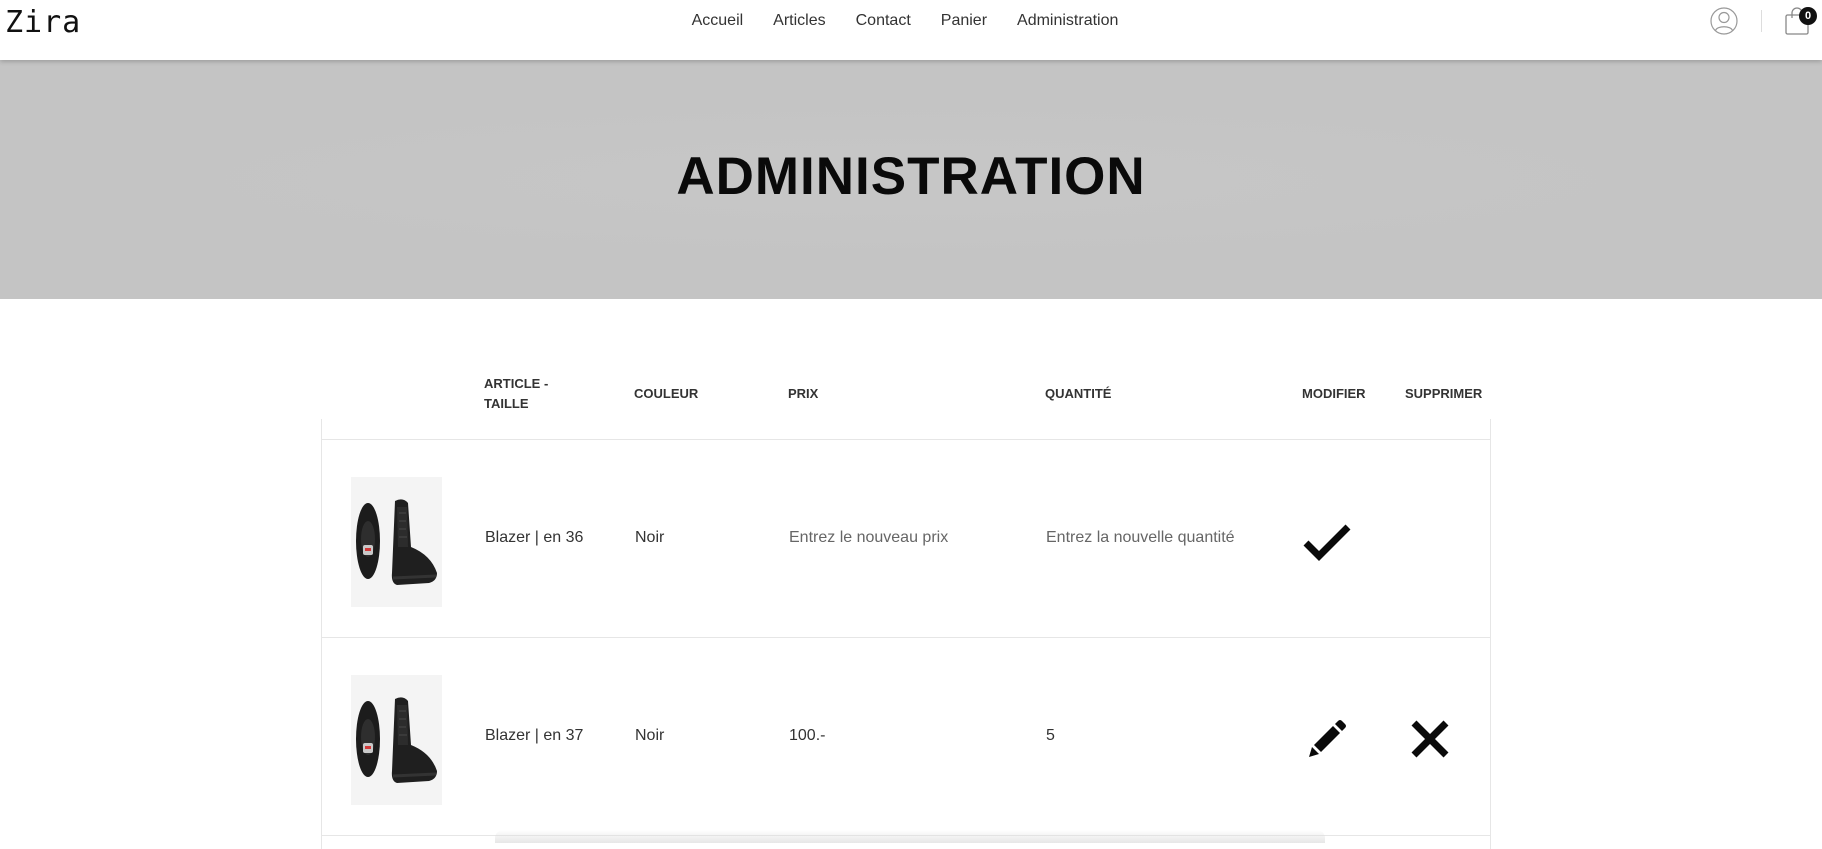 Image resolution: width=1822 pixels, height=849 pixels. Describe the element at coordinates (1140, 538) in the screenshot. I see `quantity-input: Entrez la nouvelle quantité` at that location.